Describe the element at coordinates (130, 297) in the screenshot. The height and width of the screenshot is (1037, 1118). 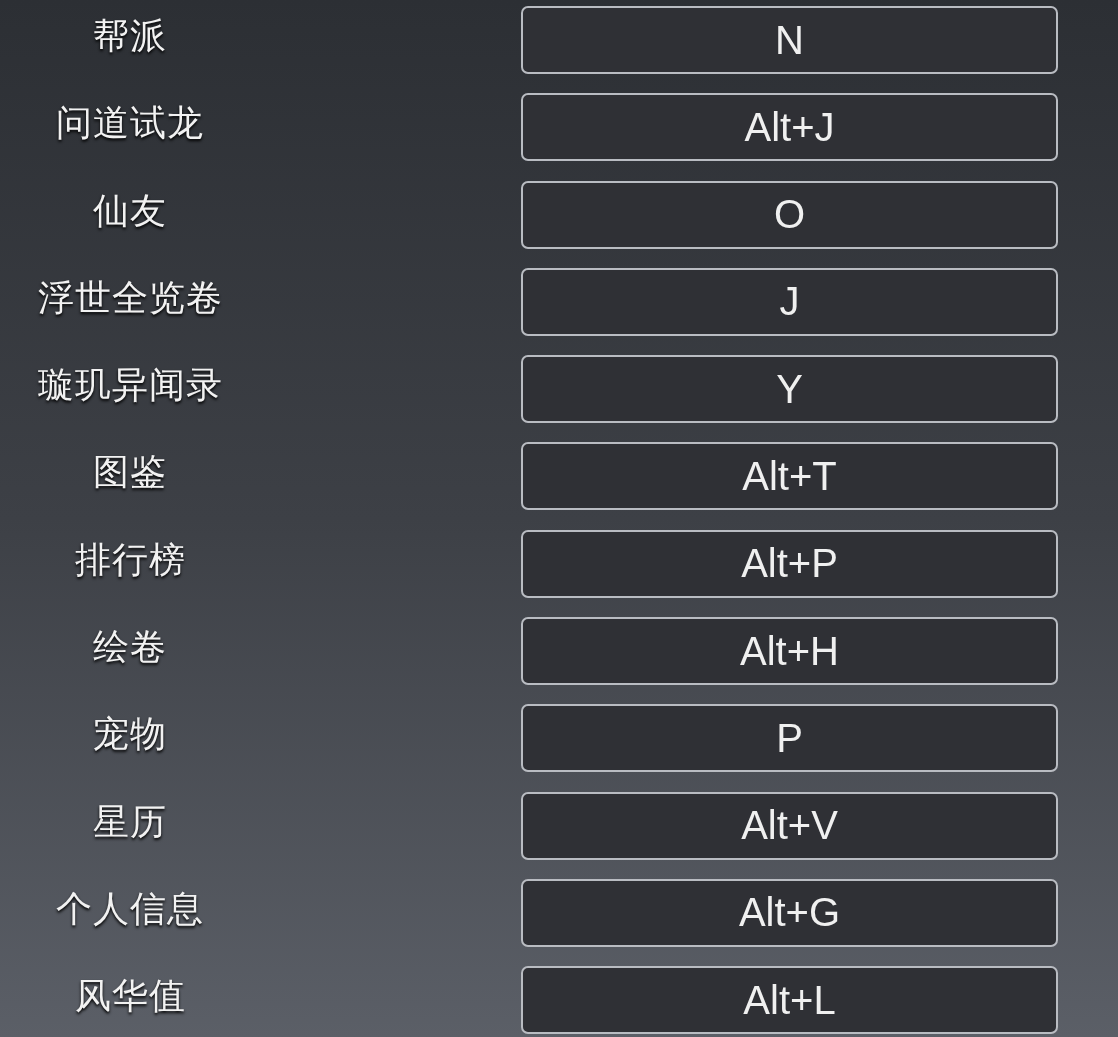
I see `action-label: 浮世全览卷` at that location.